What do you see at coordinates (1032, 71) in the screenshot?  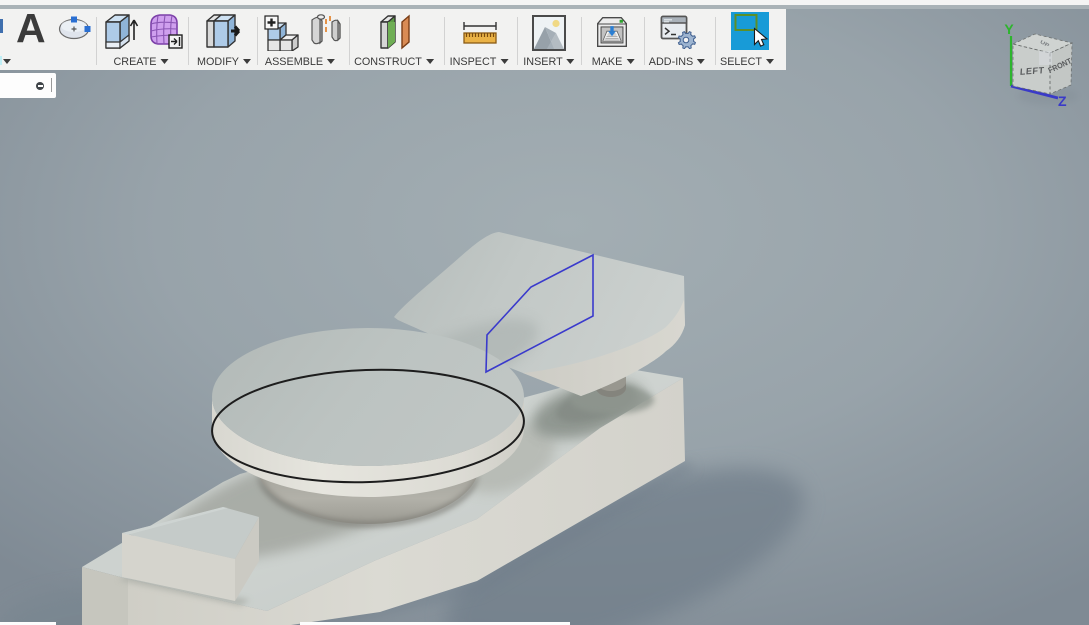 I see `svg-text: LEFT` at bounding box center [1032, 71].